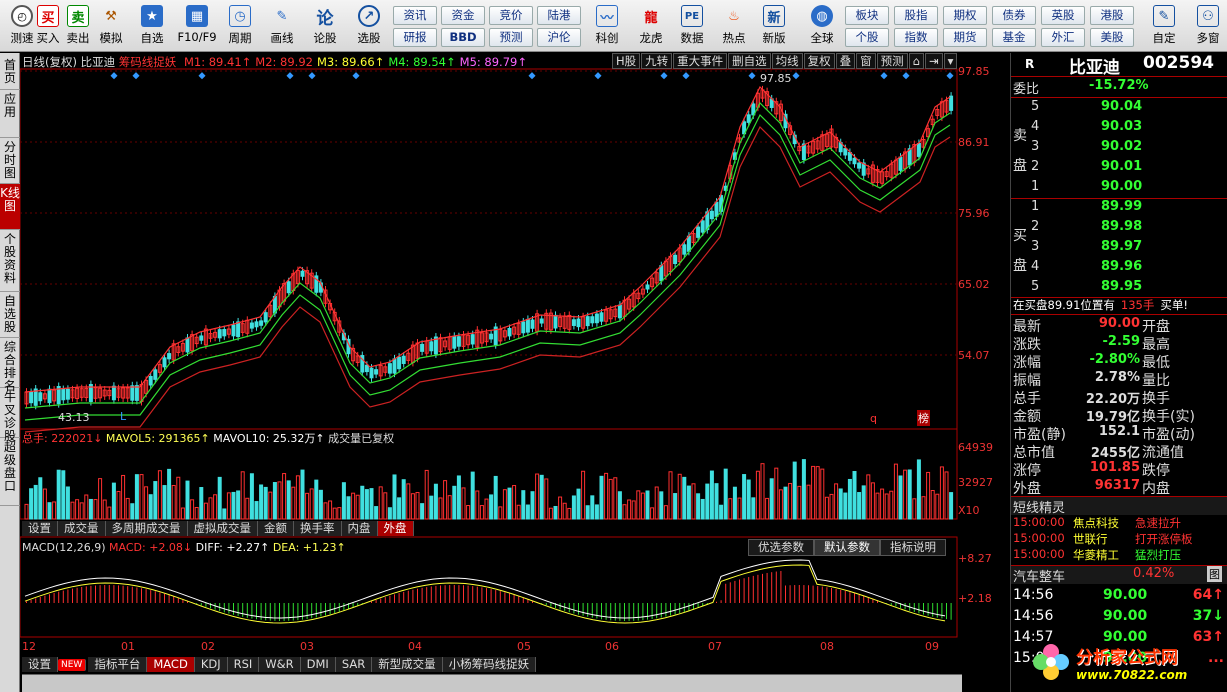 This screenshot has height=692, width=1227. Describe the element at coordinates (1112, 37) in the screenshot. I see `us-stocks-button: 美股` at that location.